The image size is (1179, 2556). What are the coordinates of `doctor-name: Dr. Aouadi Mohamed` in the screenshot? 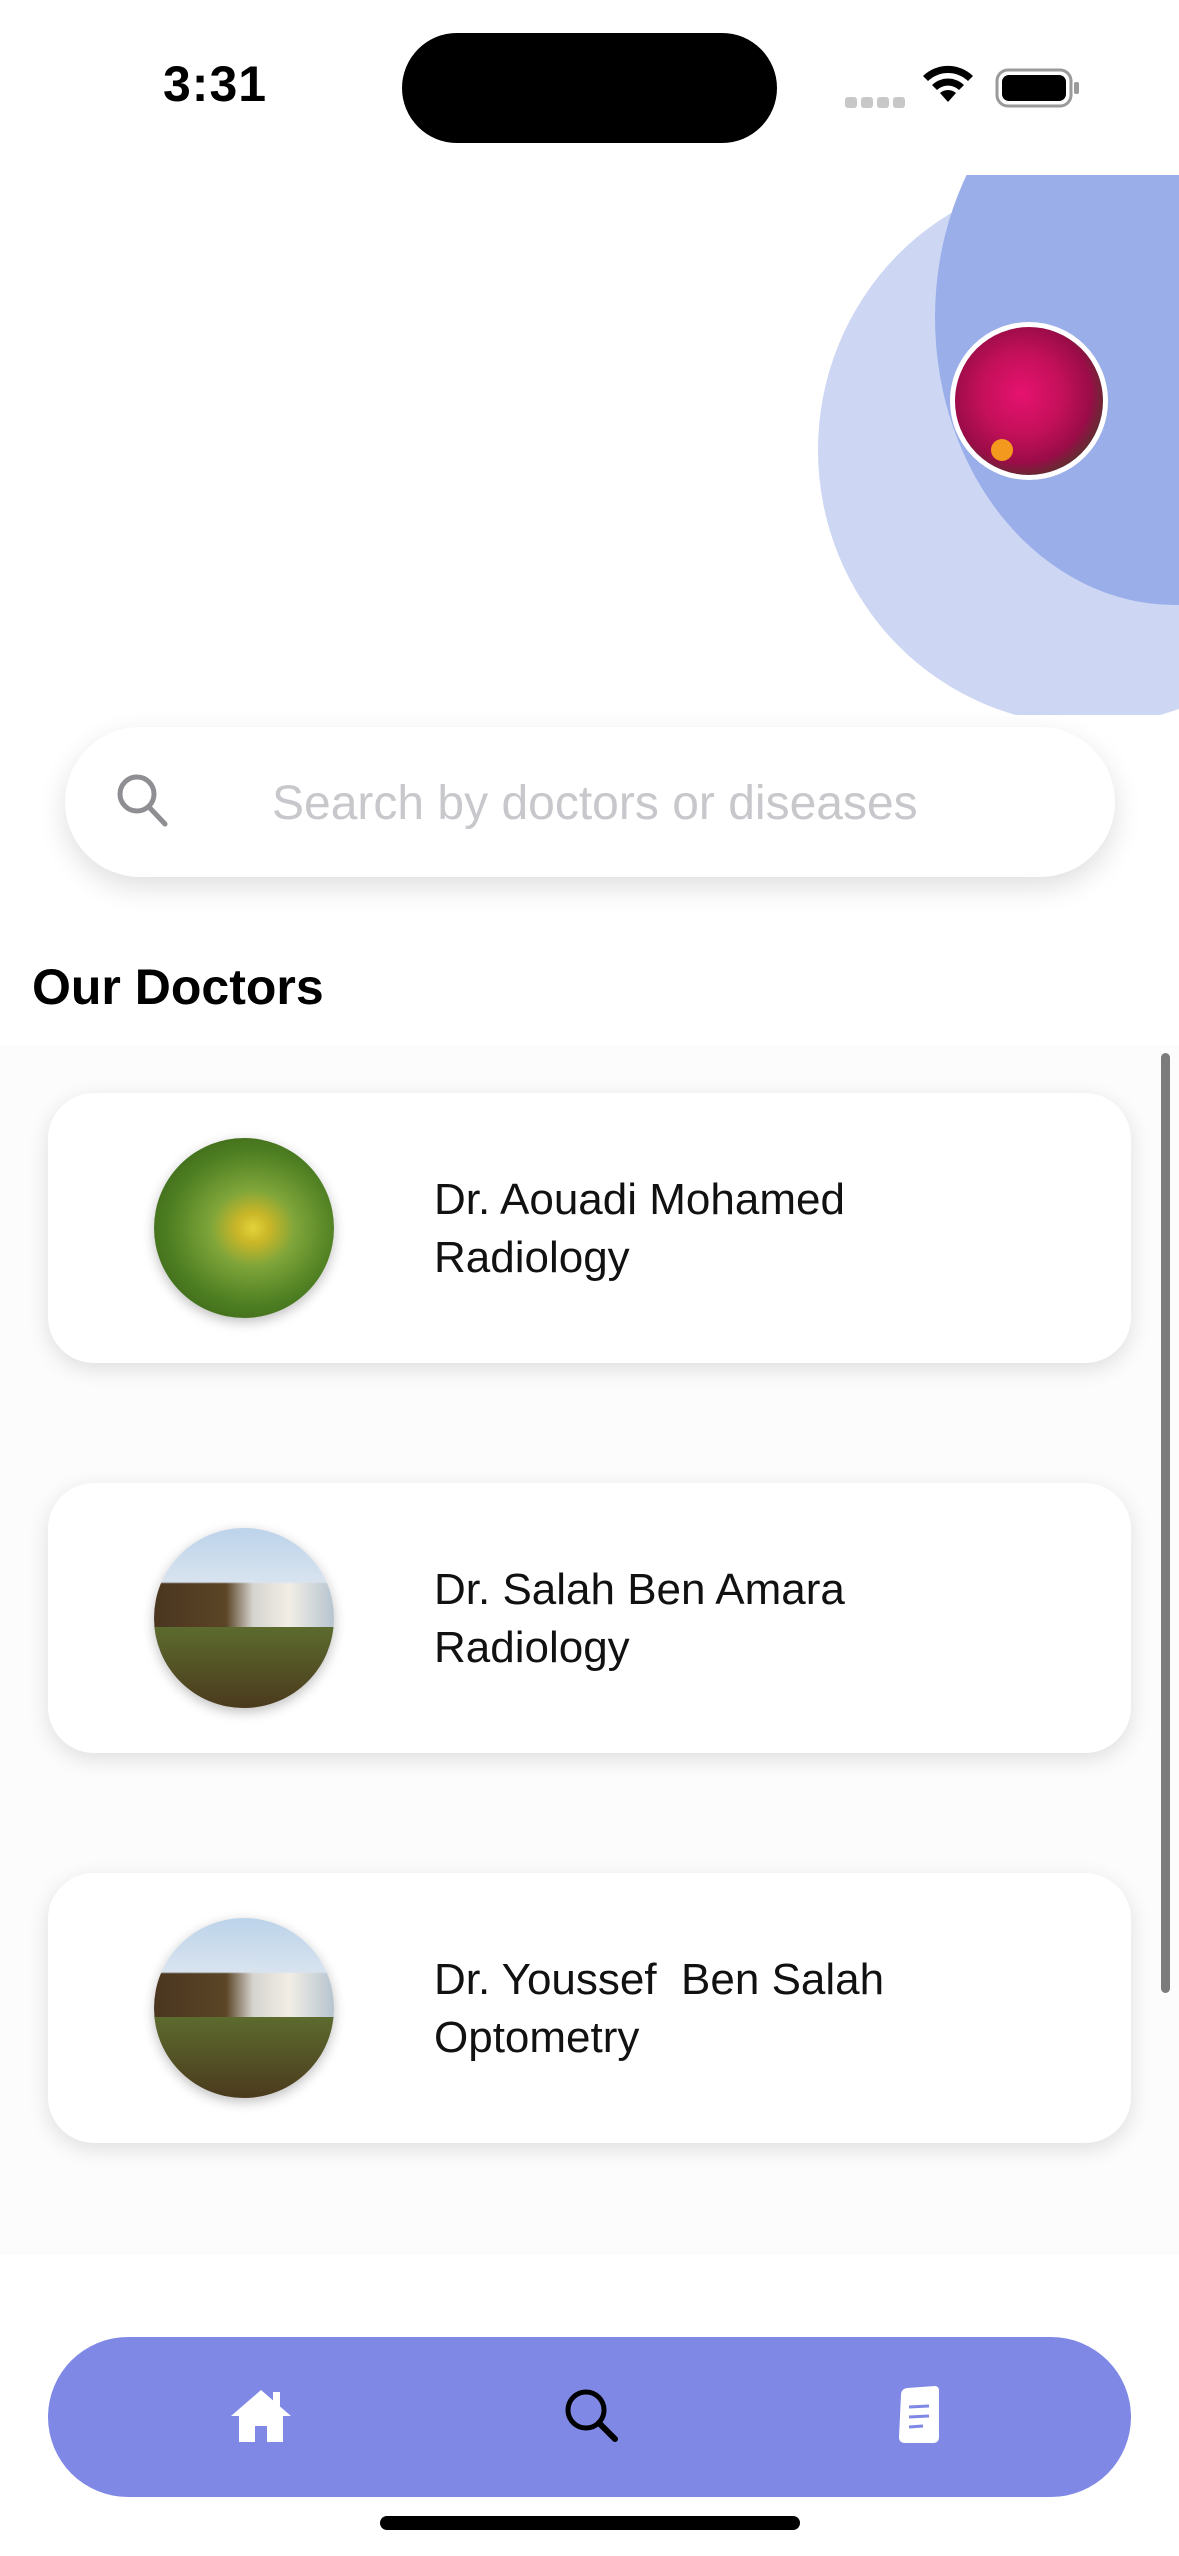 It's located at (639, 1199).